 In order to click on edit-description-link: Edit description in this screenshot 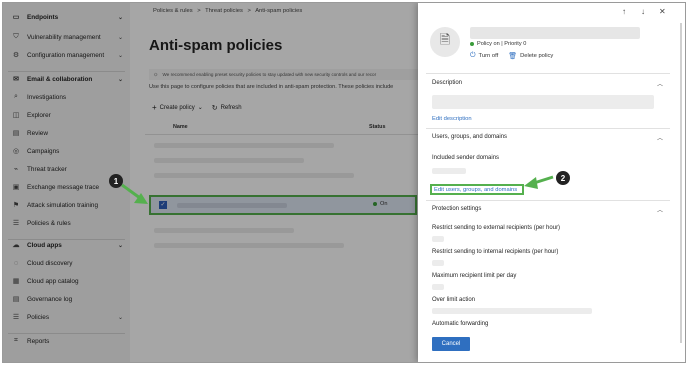, I will do `click(452, 119)`.